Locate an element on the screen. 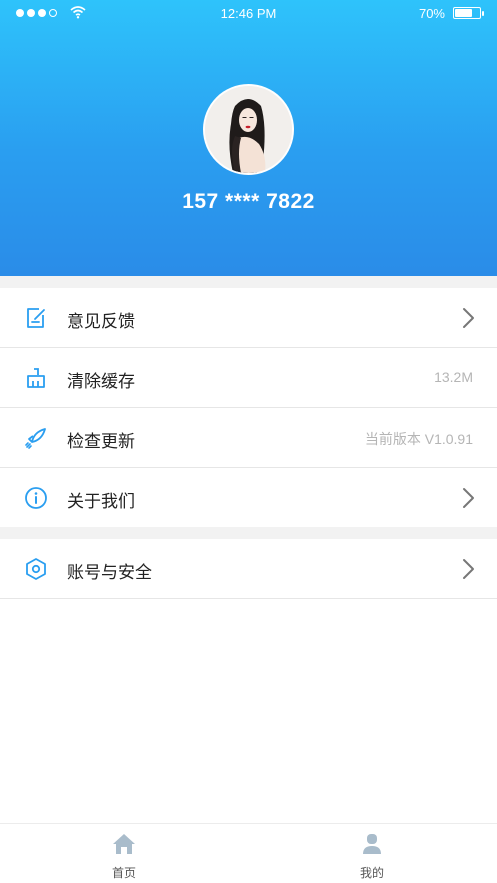  bottom-tab-bar: 首页 我的 is located at coordinates (248, 853).